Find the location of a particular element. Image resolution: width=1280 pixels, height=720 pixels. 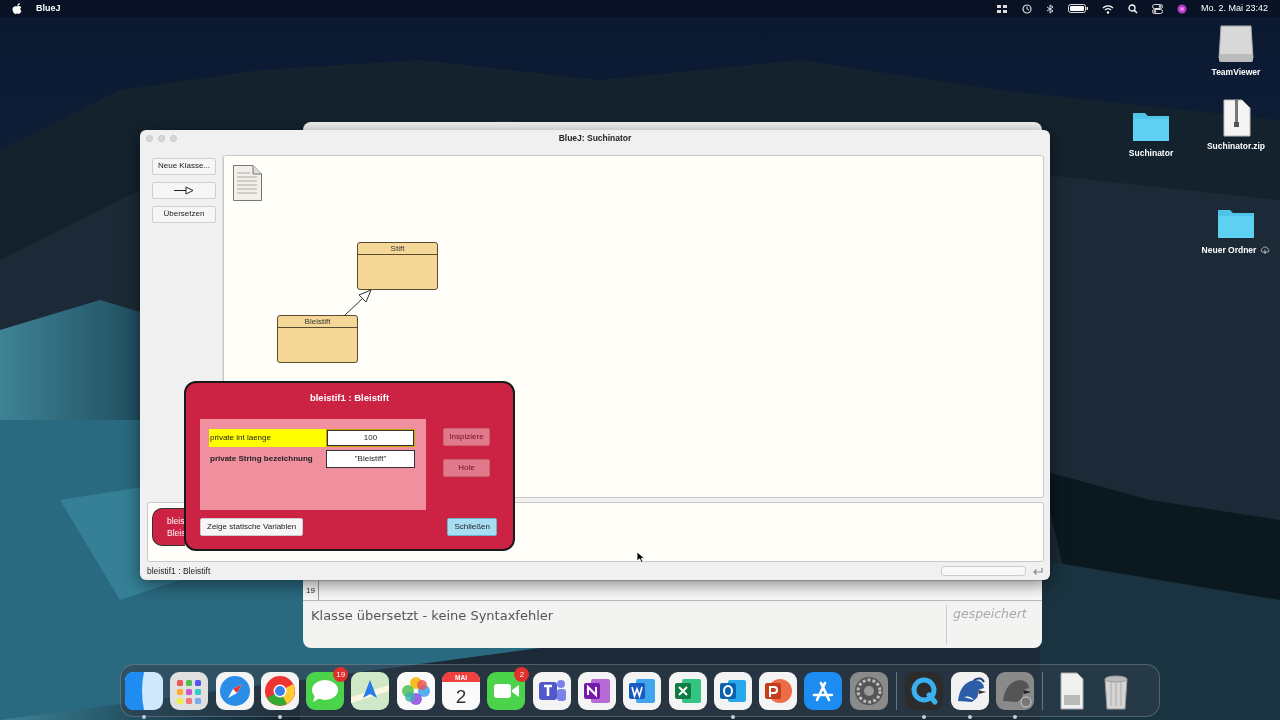

magnifier-q-icon is located at coordinates (924, 690).